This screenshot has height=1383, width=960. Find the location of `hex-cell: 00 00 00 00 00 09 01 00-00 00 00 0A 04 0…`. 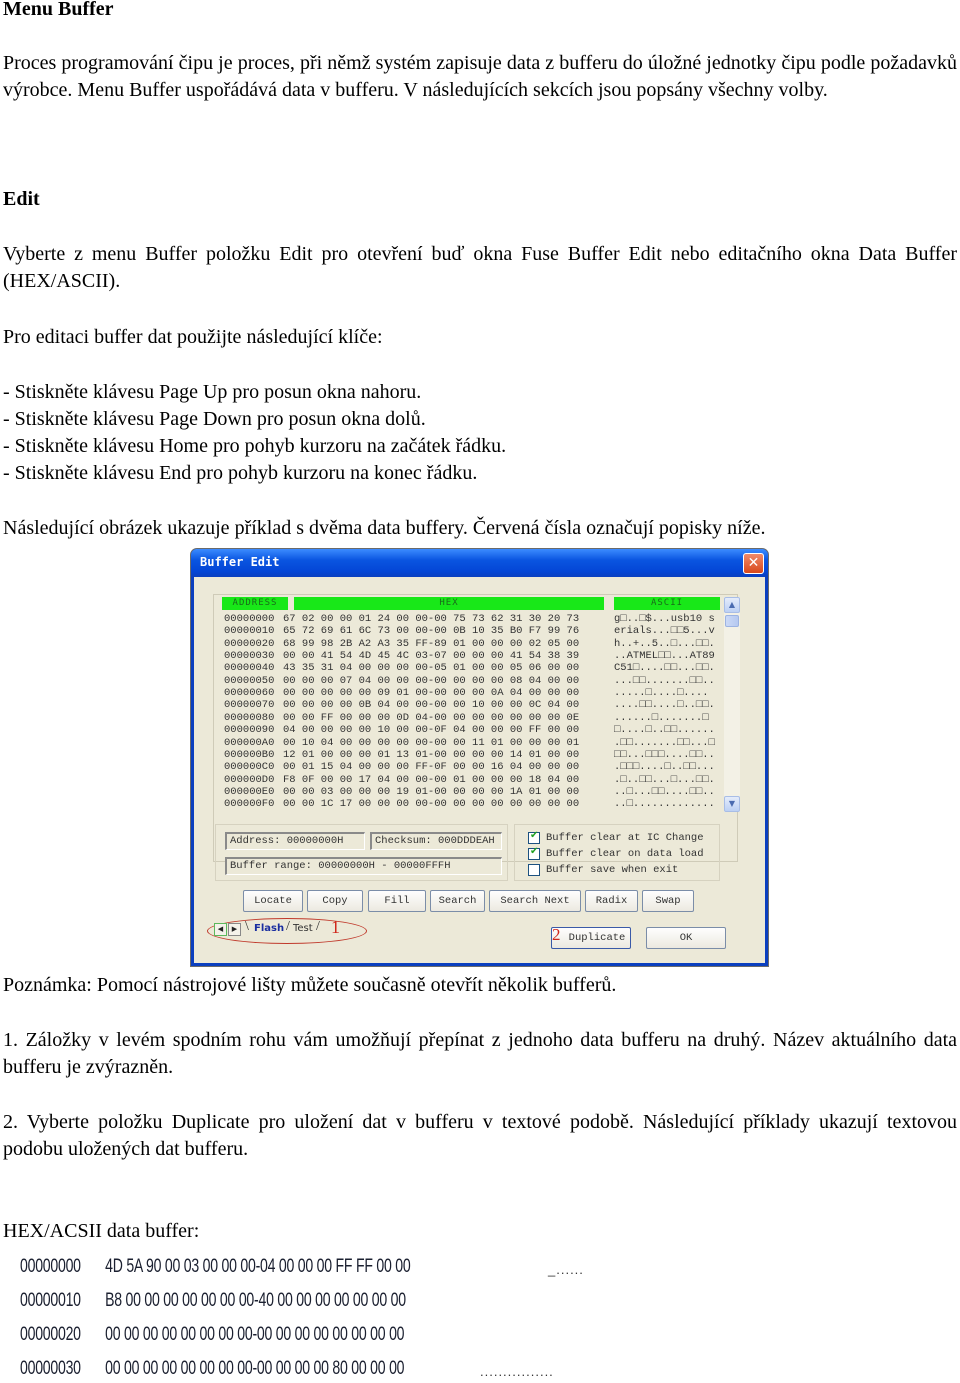

hex-cell: 00 00 00 00 00 09 01 00-00 00 00 0A 04 0… is located at coordinates (431, 693).